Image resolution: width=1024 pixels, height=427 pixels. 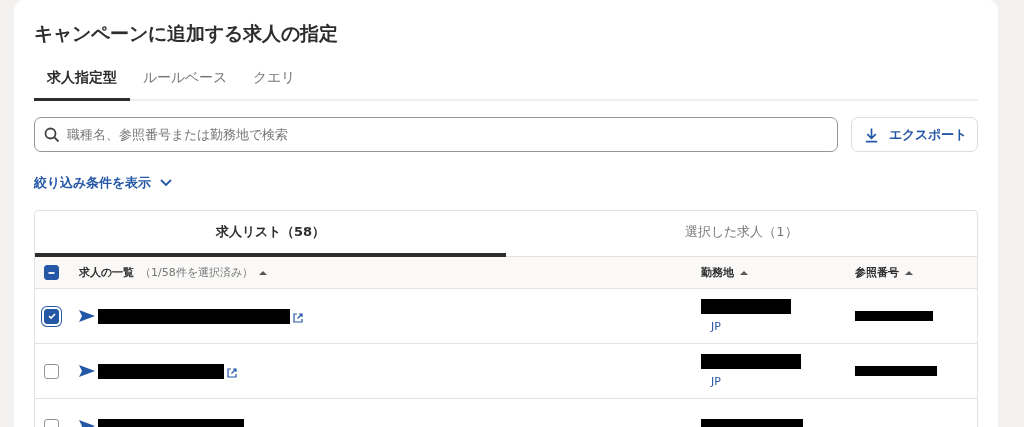 What do you see at coordinates (717, 272) in the screenshot?
I see `column-header: 勤務地` at bounding box center [717, 272].